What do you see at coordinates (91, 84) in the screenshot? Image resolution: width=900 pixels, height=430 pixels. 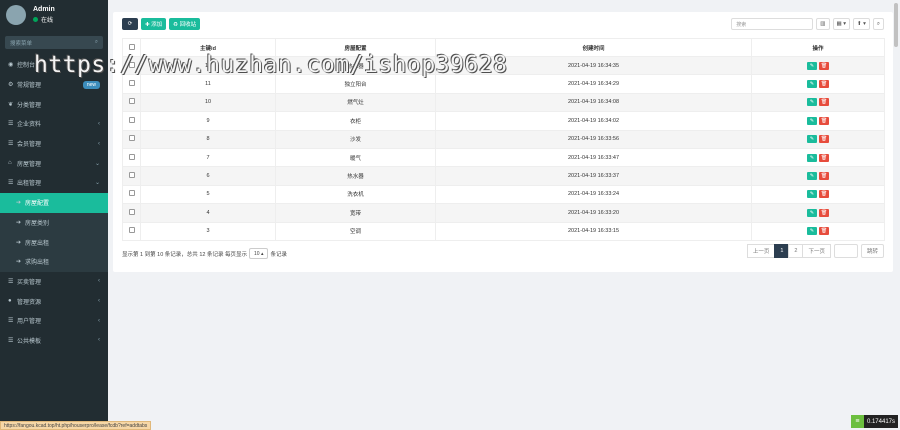 I see `new-badge: new` at bounding box center [91, 84].